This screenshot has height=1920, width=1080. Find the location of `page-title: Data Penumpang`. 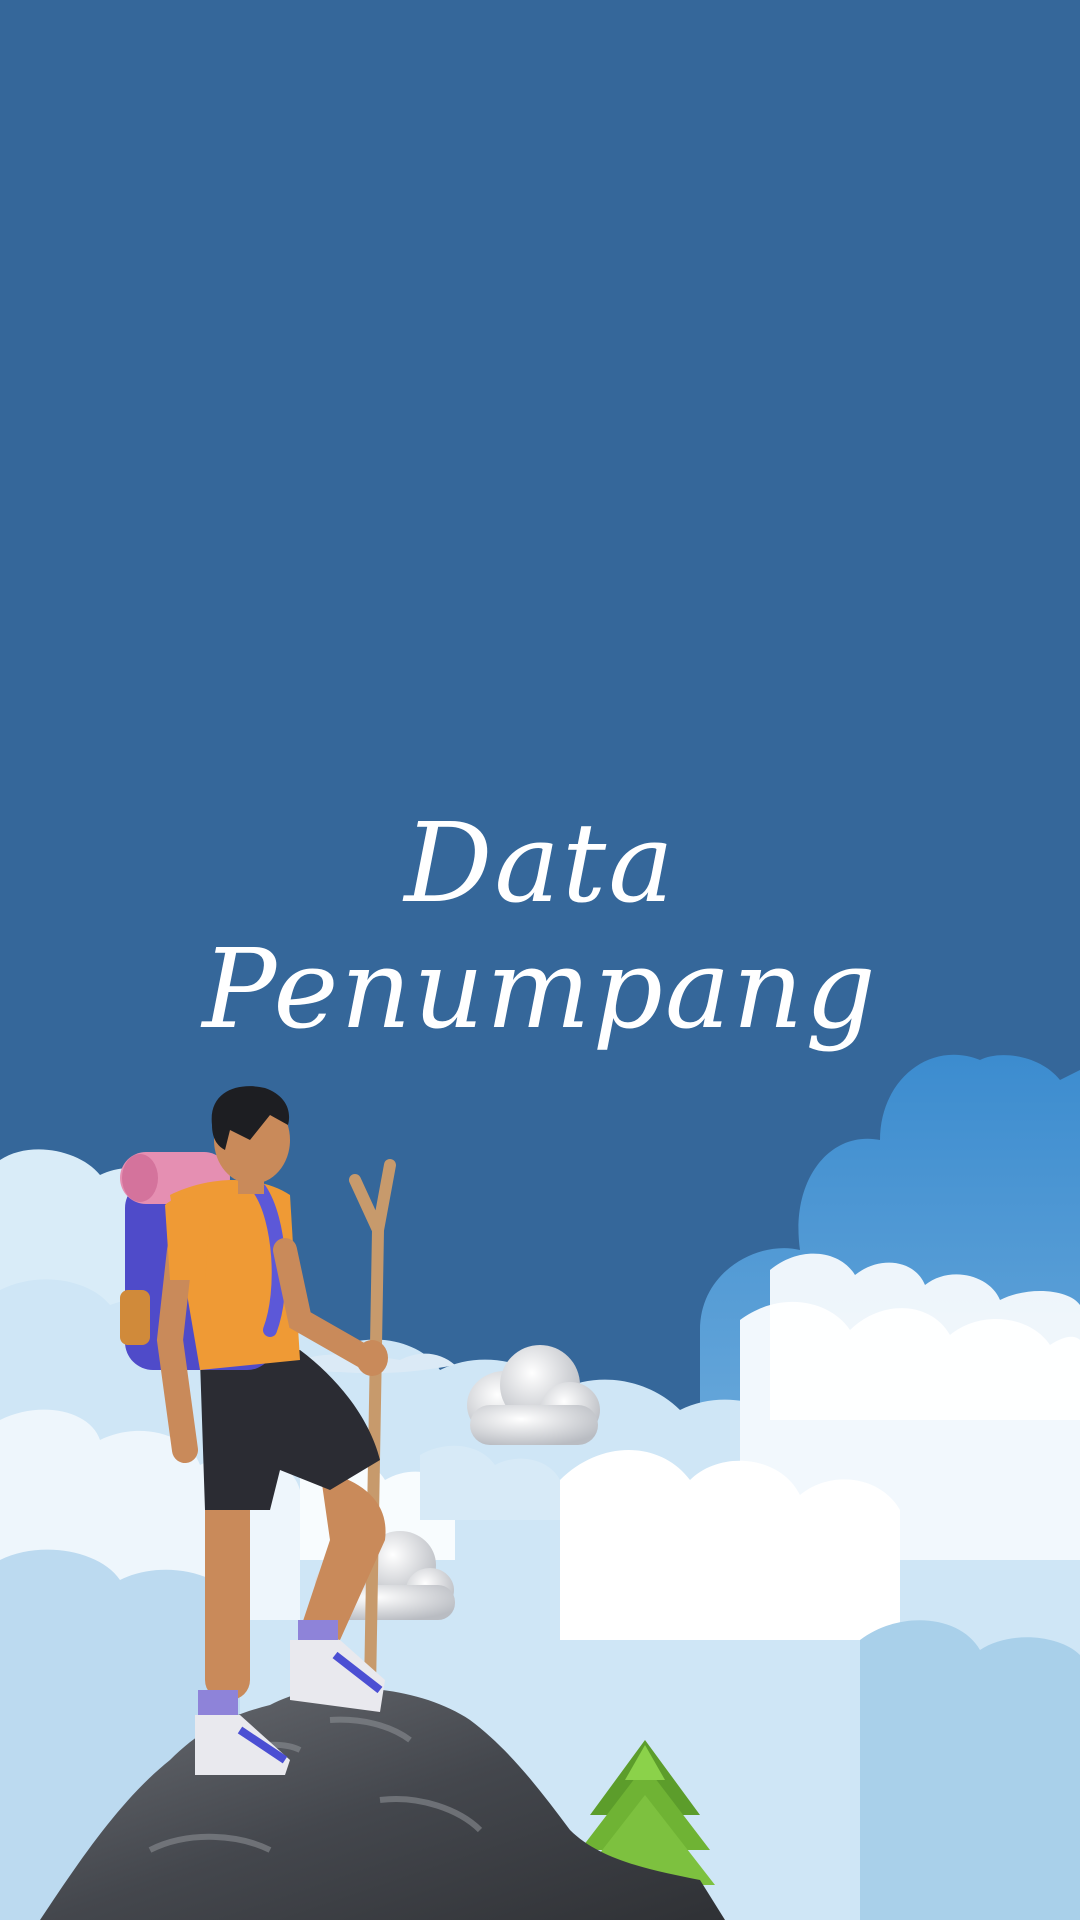

page-title: Data Penumpang is located at coordinates (540, 926).